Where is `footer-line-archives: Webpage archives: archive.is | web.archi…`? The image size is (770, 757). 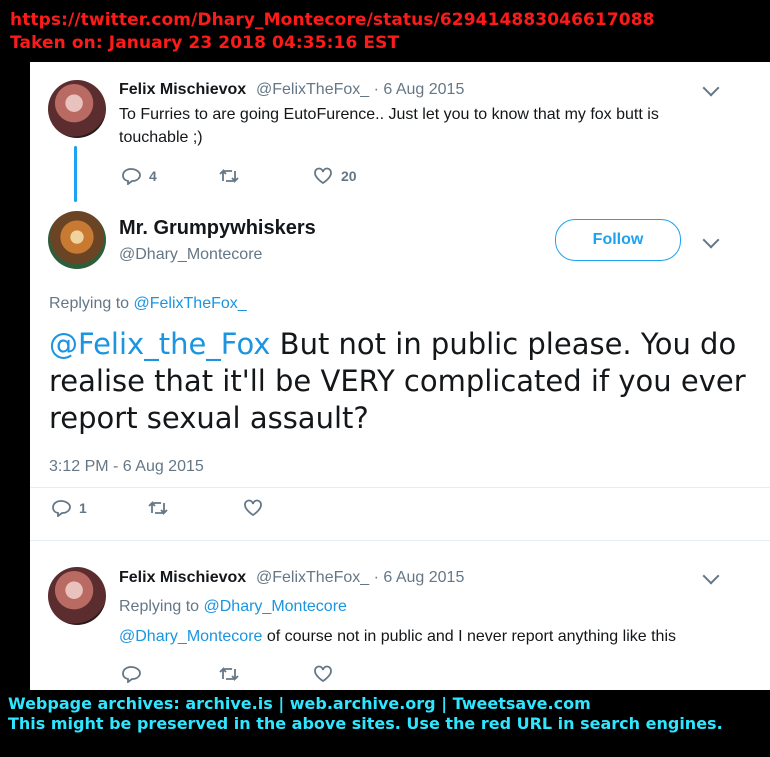 footer-line-archives: Webpage archives: archive.is | web.archi… is located at coordinates (299, 703).